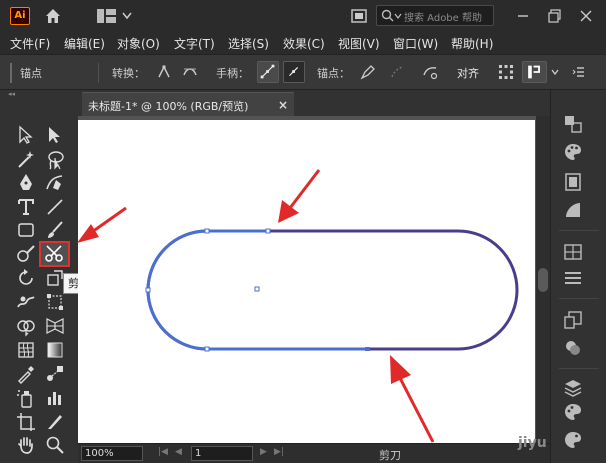 The image size is (606, 463). I want to click on arrange-documents-icon, so click(359, 16).